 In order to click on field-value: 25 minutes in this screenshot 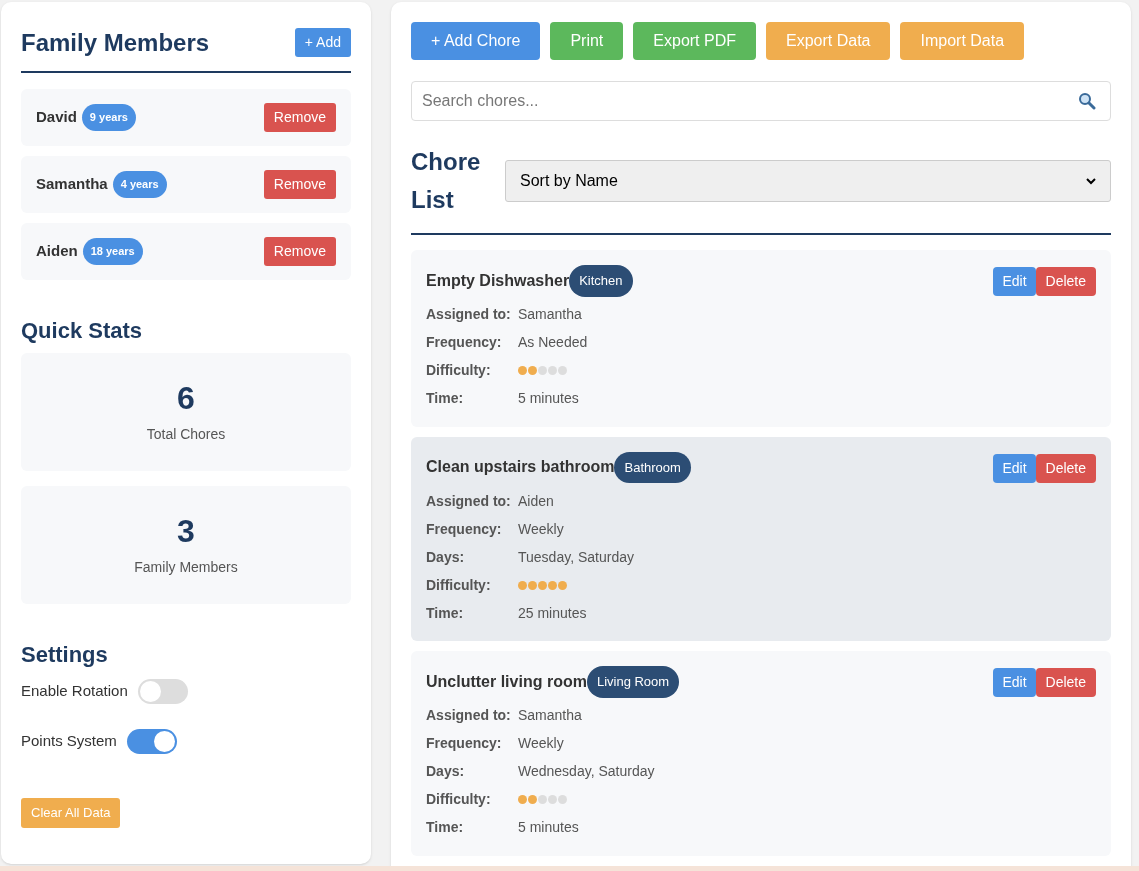, I will do `click(552, 613)`.